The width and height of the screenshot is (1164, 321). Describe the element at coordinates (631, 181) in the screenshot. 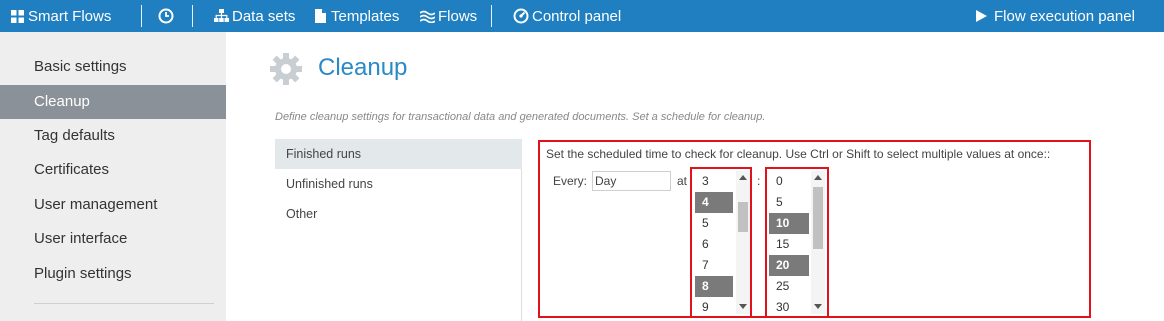

I see `every-frequency-input: Day` at that location.